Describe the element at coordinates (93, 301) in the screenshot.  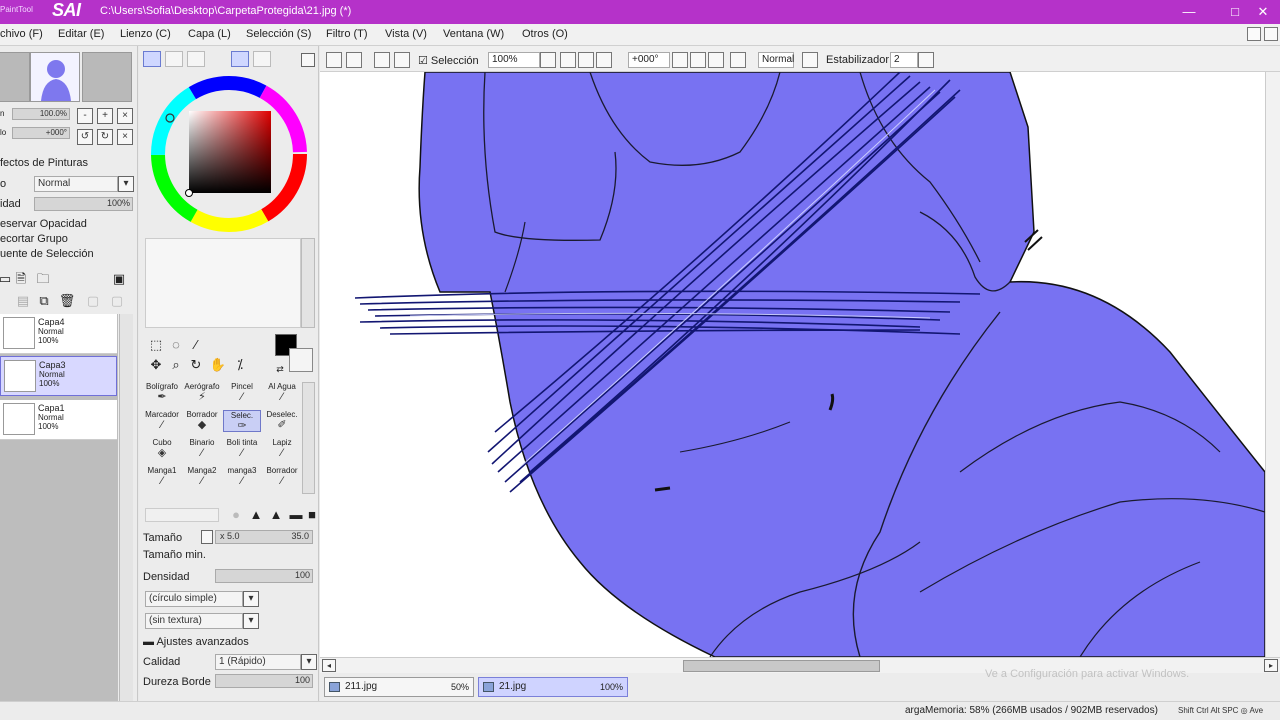
I see `clear-layer-icon: ▢` at that location.